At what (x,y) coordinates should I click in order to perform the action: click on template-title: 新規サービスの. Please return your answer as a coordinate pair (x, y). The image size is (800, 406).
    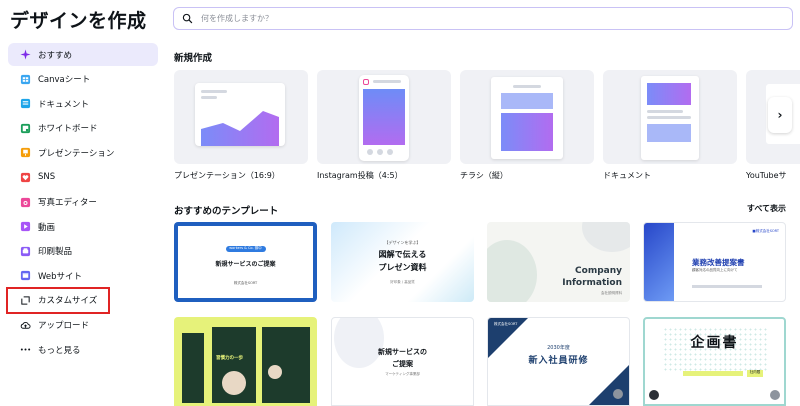
    Looking at the image, I should click on (402, 352).